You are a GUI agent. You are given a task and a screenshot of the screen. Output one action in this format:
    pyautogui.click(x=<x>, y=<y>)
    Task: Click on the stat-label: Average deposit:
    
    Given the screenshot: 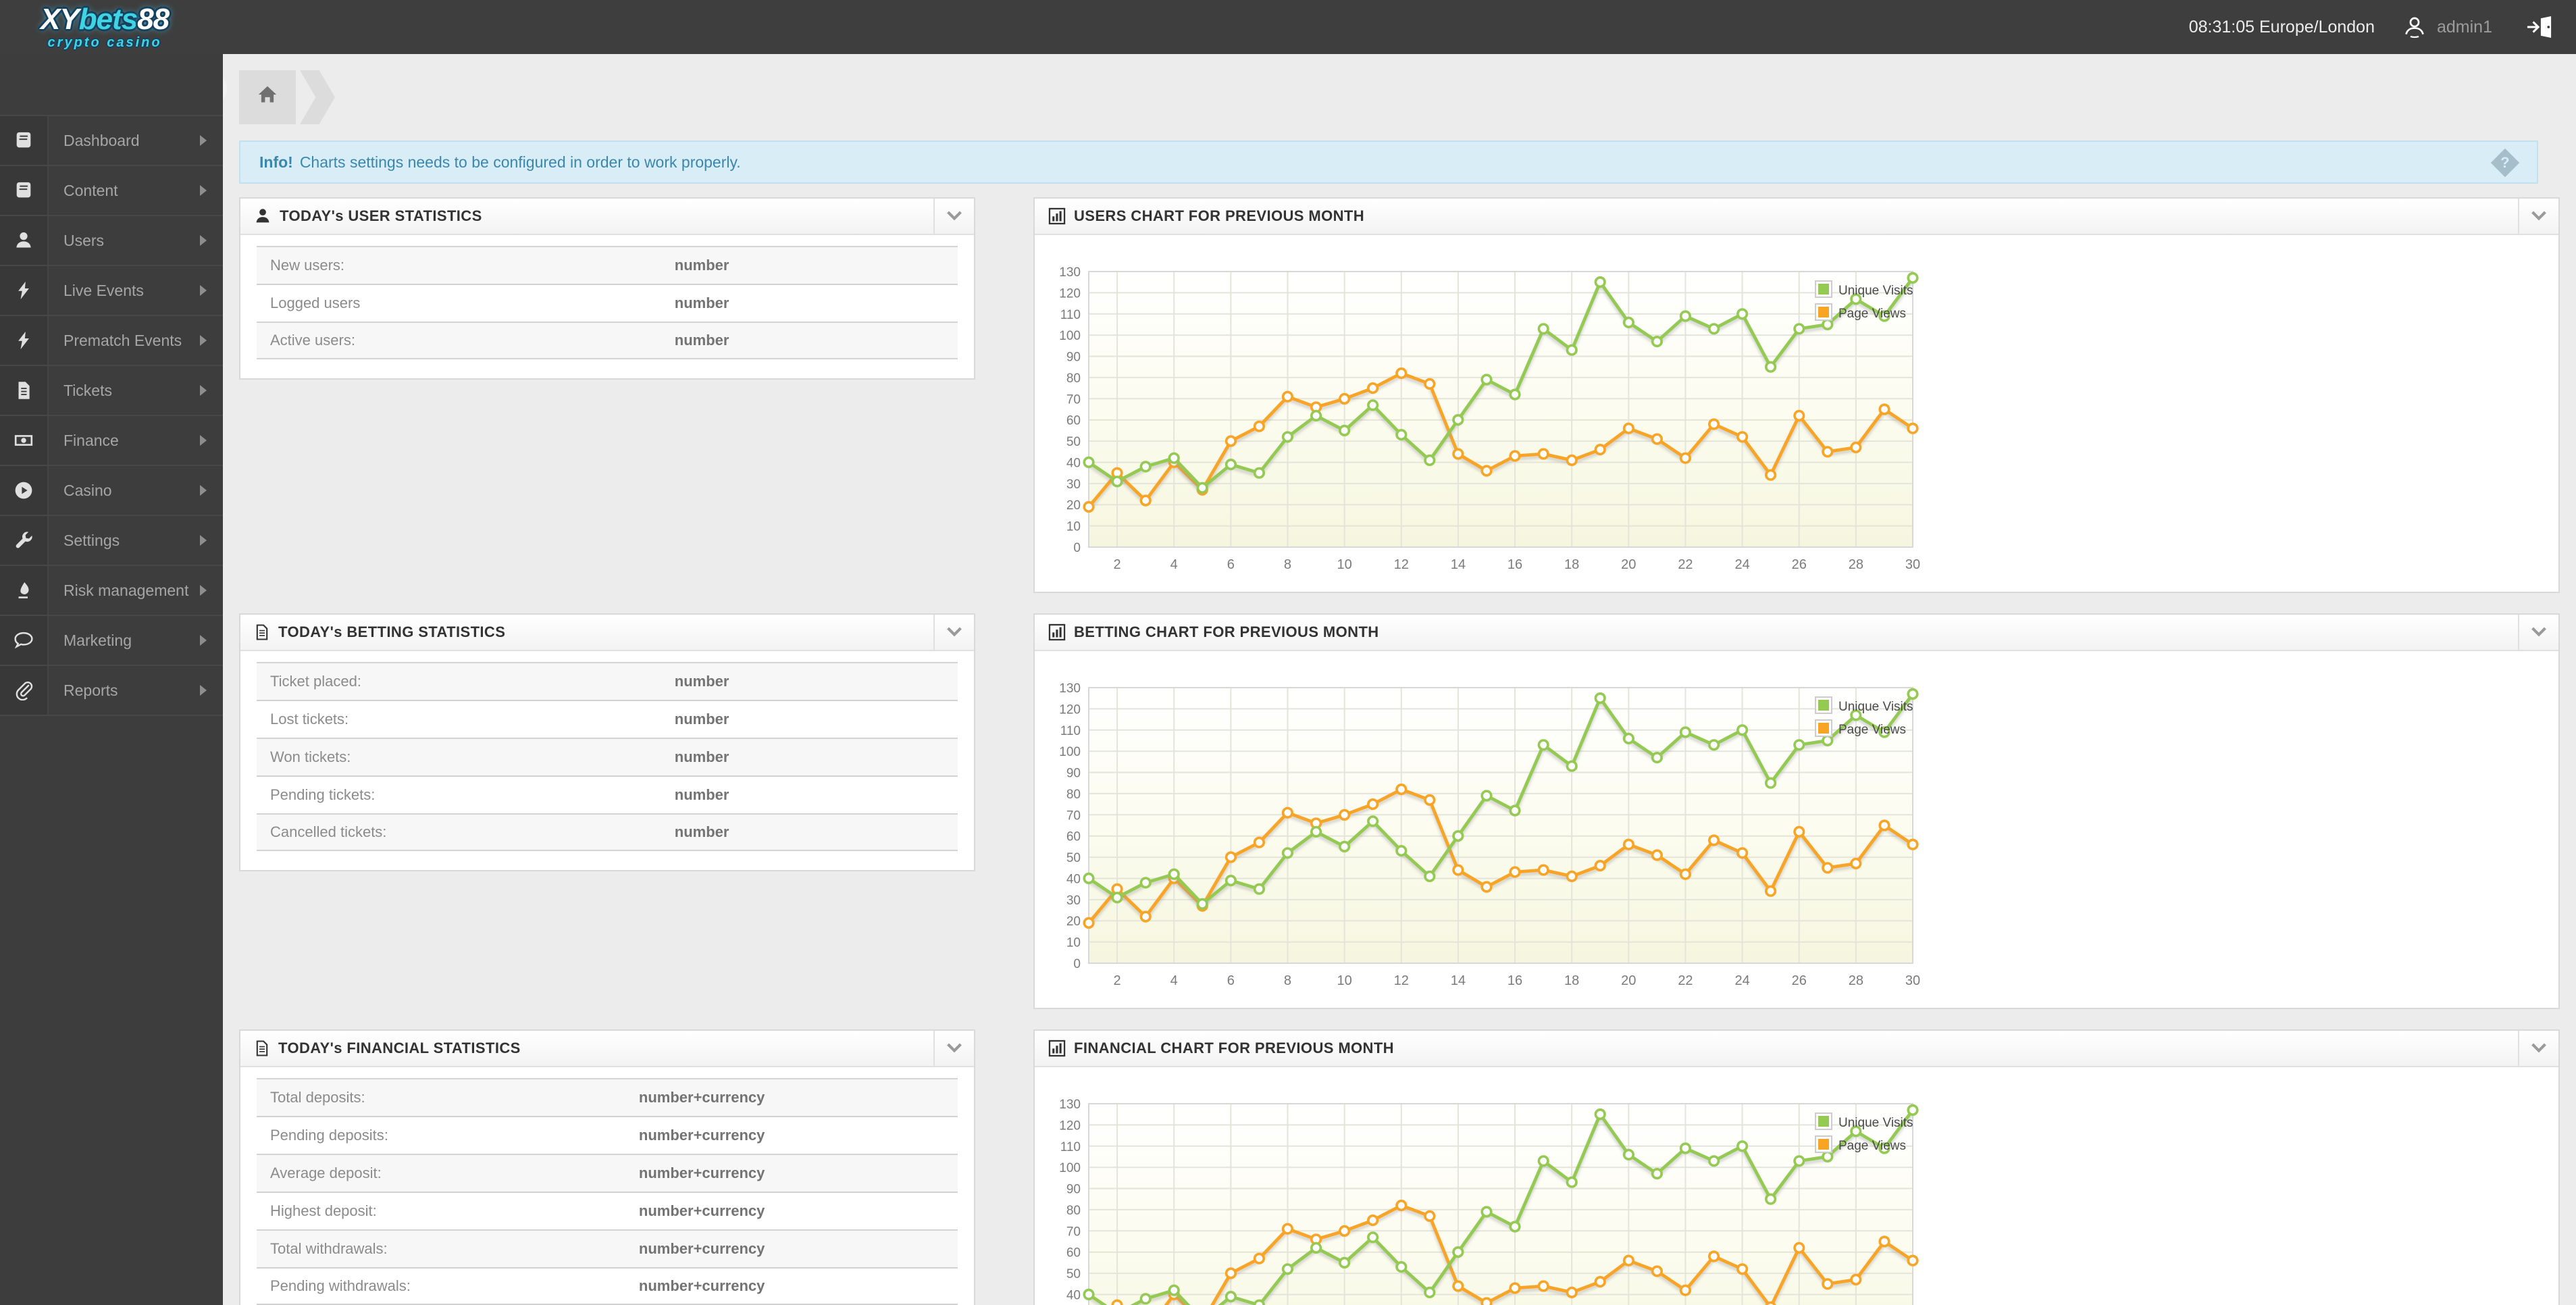 What is the action you would take?
    pyautogui.click(x=326, y=1173)
    